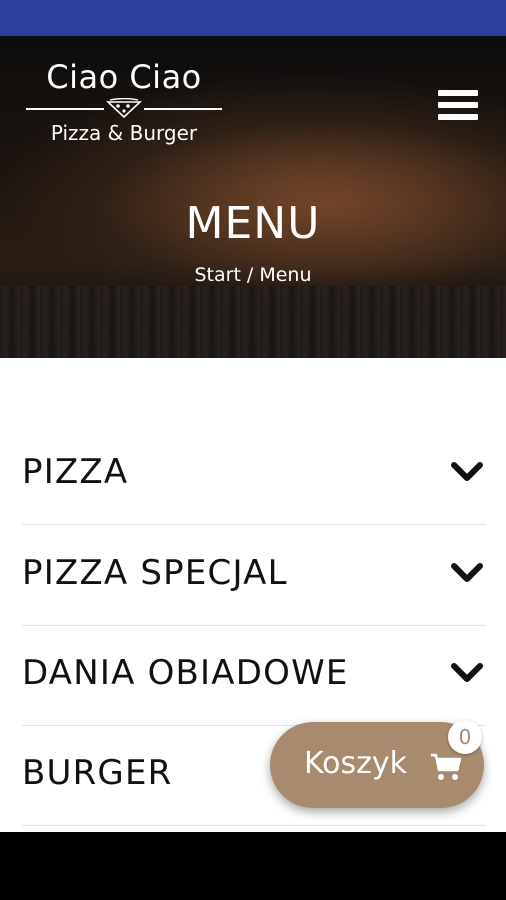 This screenshot has height=900, width=506. I want to click on category-label: DANIA OBIADOWE, so click(185, 673).